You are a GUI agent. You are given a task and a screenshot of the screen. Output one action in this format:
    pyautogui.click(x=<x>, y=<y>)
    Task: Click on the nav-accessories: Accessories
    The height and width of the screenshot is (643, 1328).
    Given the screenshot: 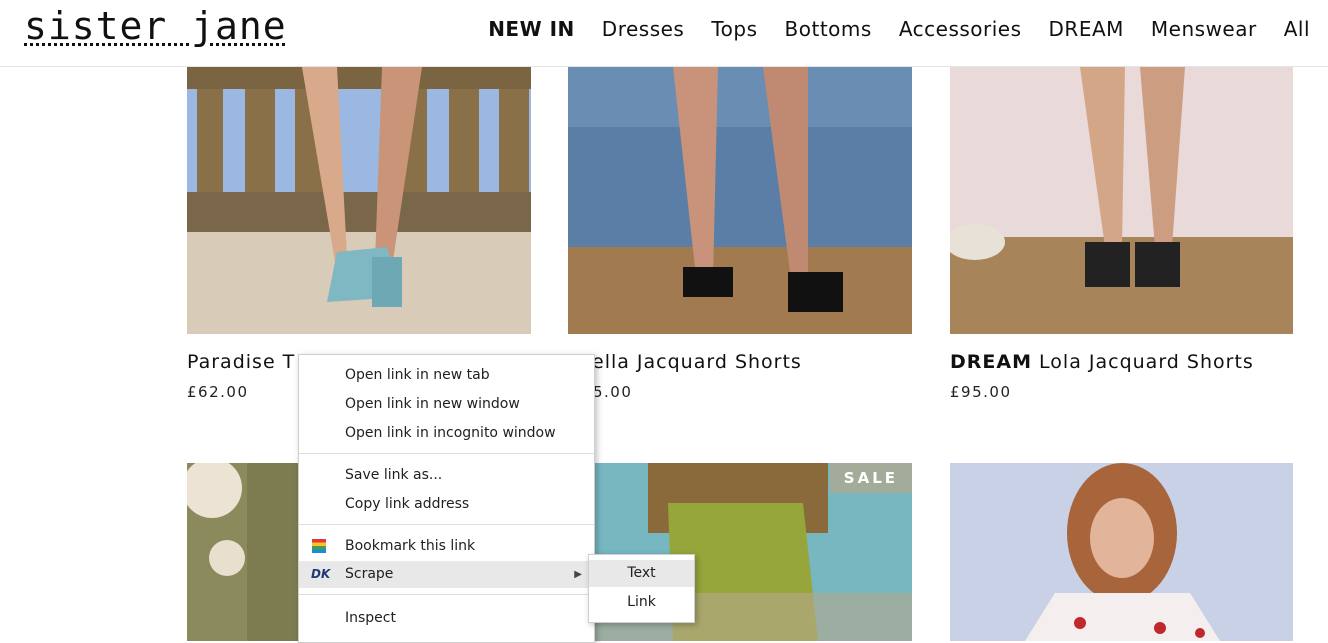 What is the action you would take?
    pyautogui.click(x=960, y=29)
    